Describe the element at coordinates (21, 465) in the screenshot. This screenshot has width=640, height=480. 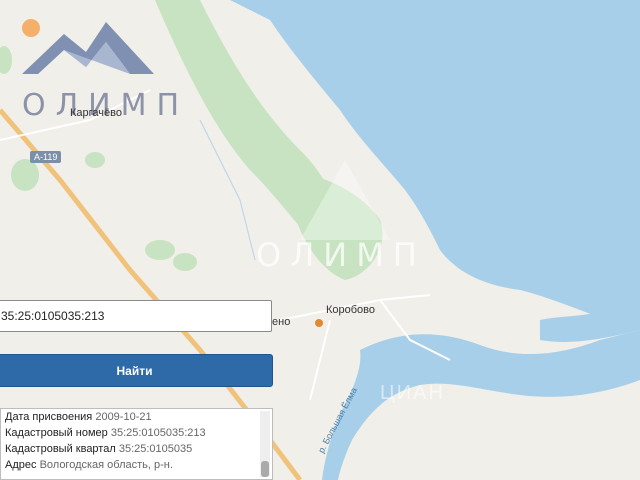
I see `info-label: Адрес` at that location.